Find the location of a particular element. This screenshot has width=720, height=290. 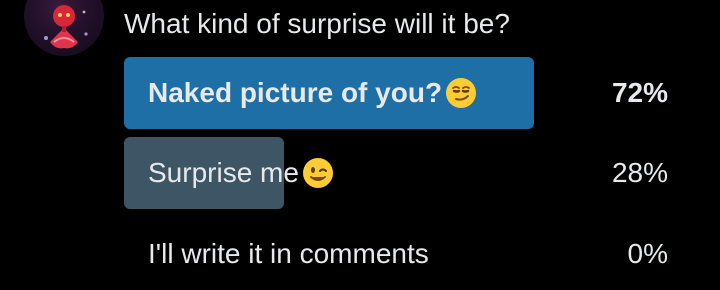

avatar is located at coordinates (64, 28).